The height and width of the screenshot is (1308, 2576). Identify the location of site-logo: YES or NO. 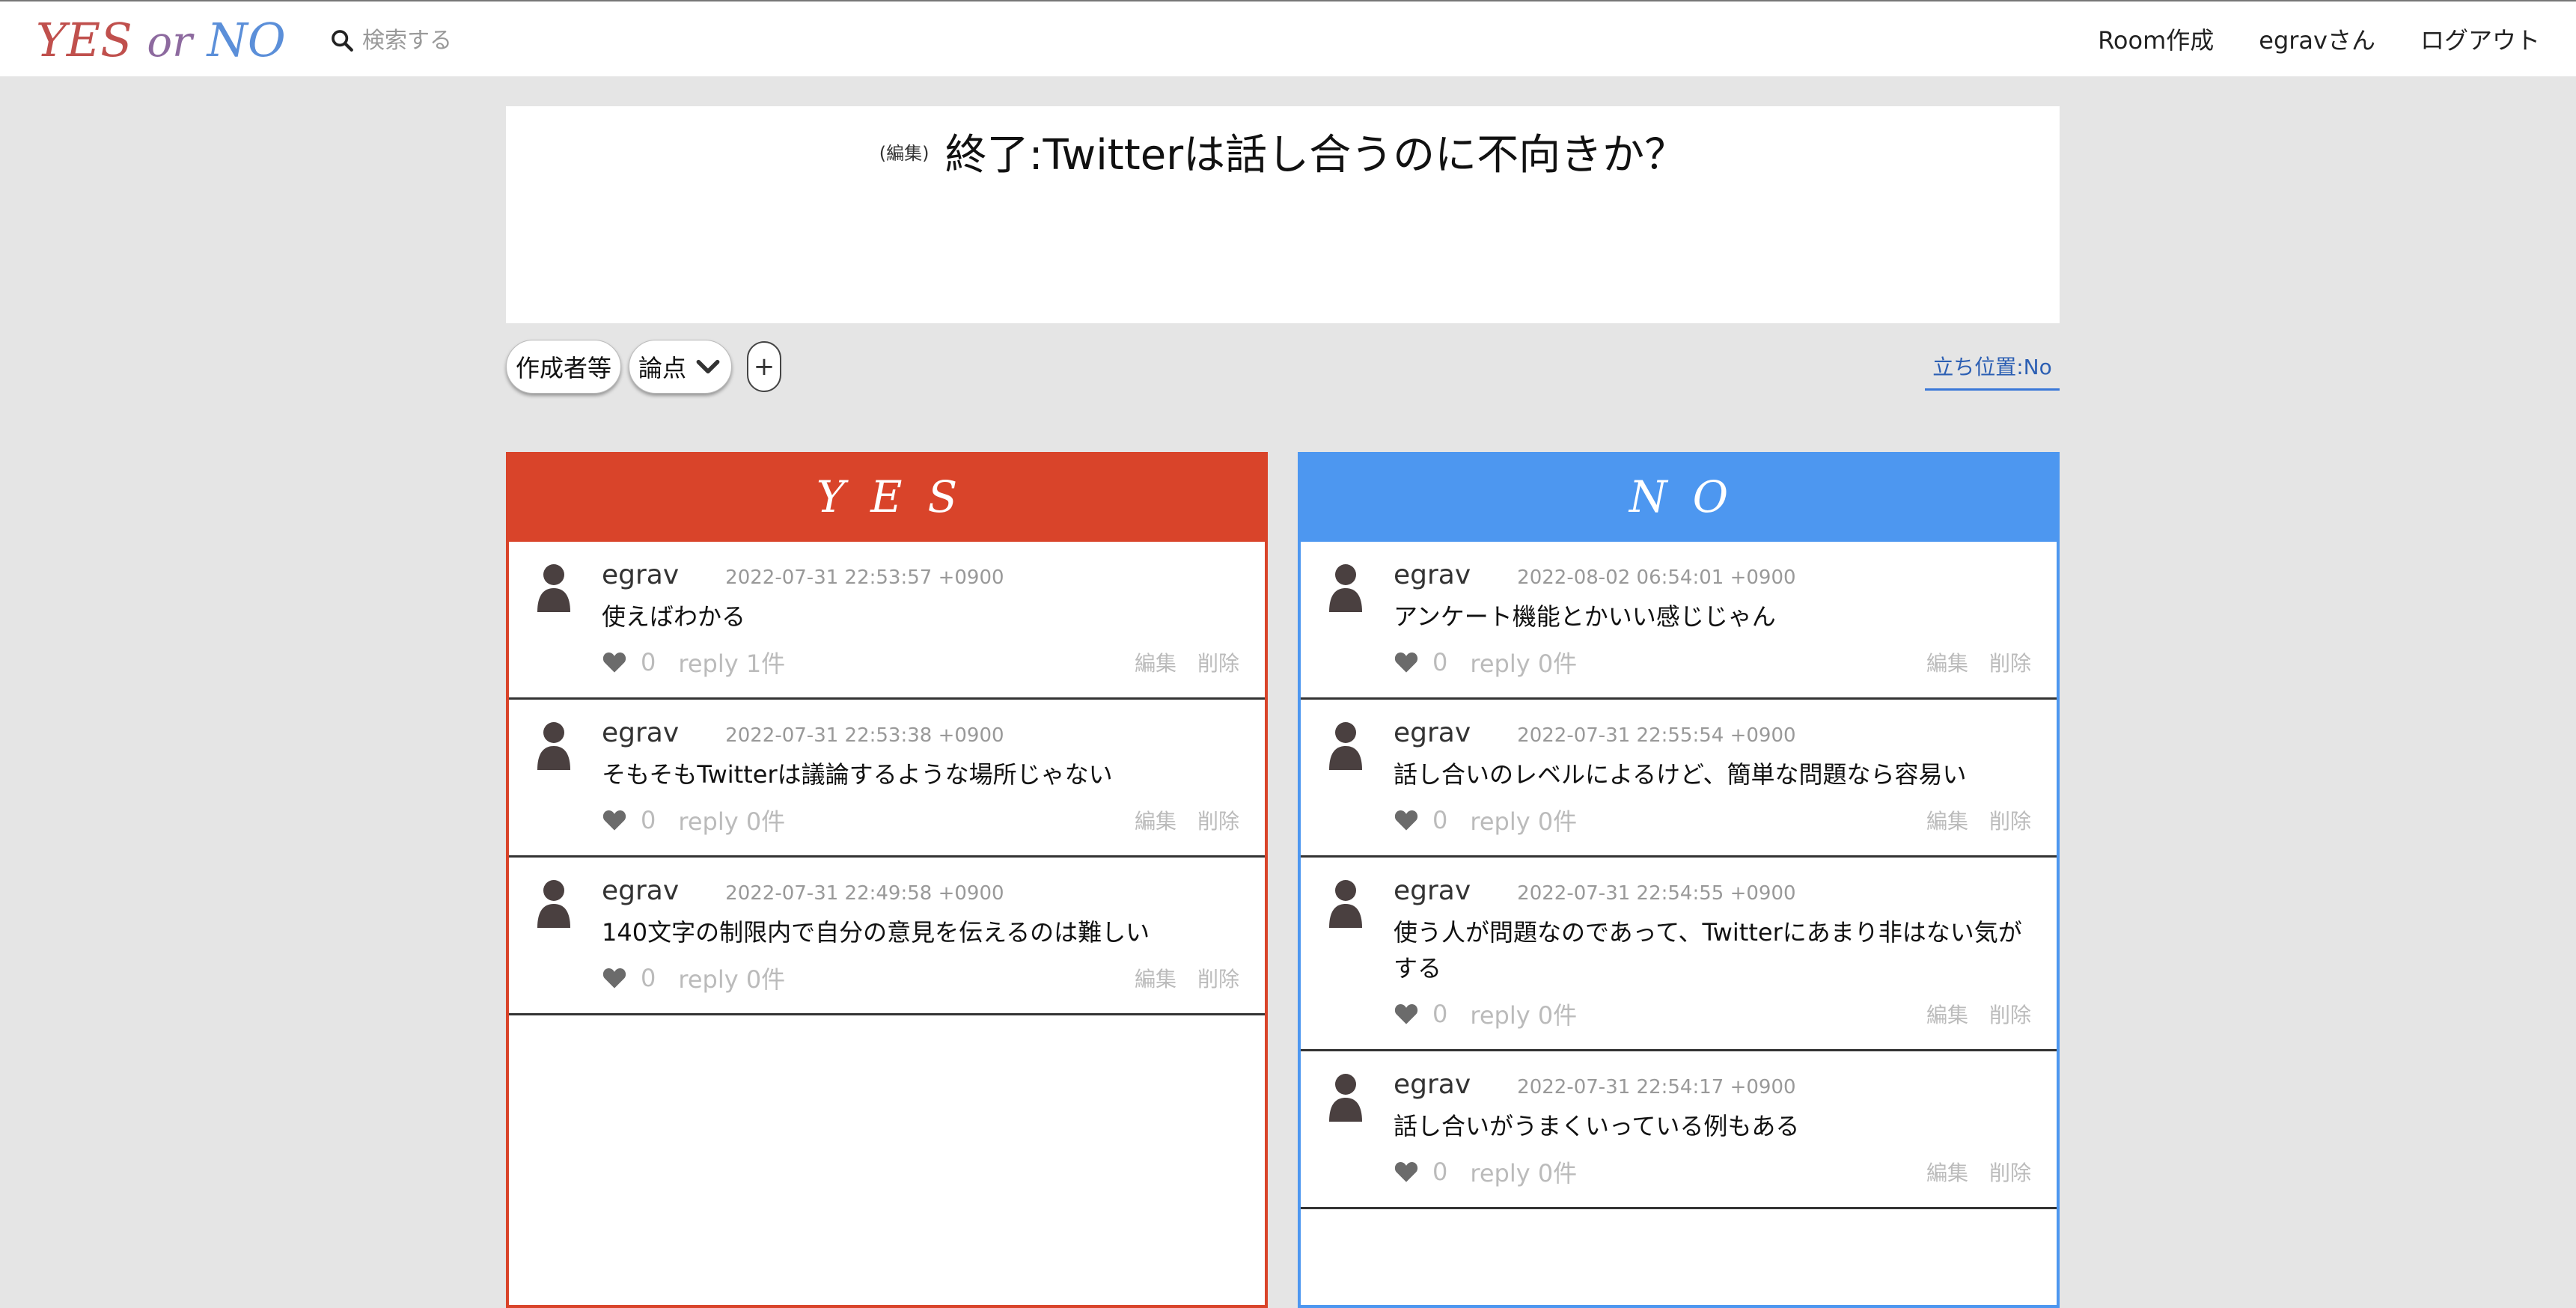
(161, 40).